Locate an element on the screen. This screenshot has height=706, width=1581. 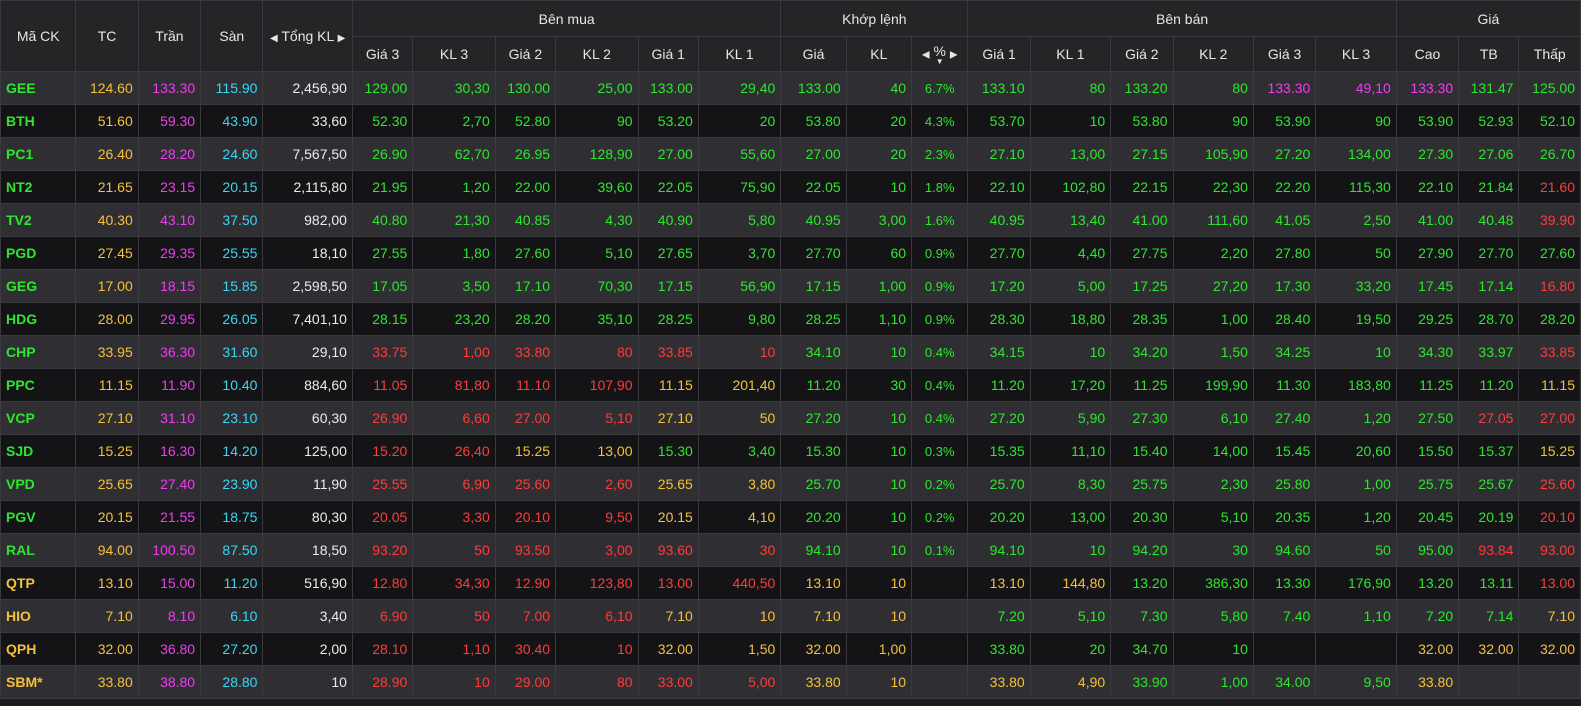
cell-symbol: GEE is located at coordinates (38, 88).